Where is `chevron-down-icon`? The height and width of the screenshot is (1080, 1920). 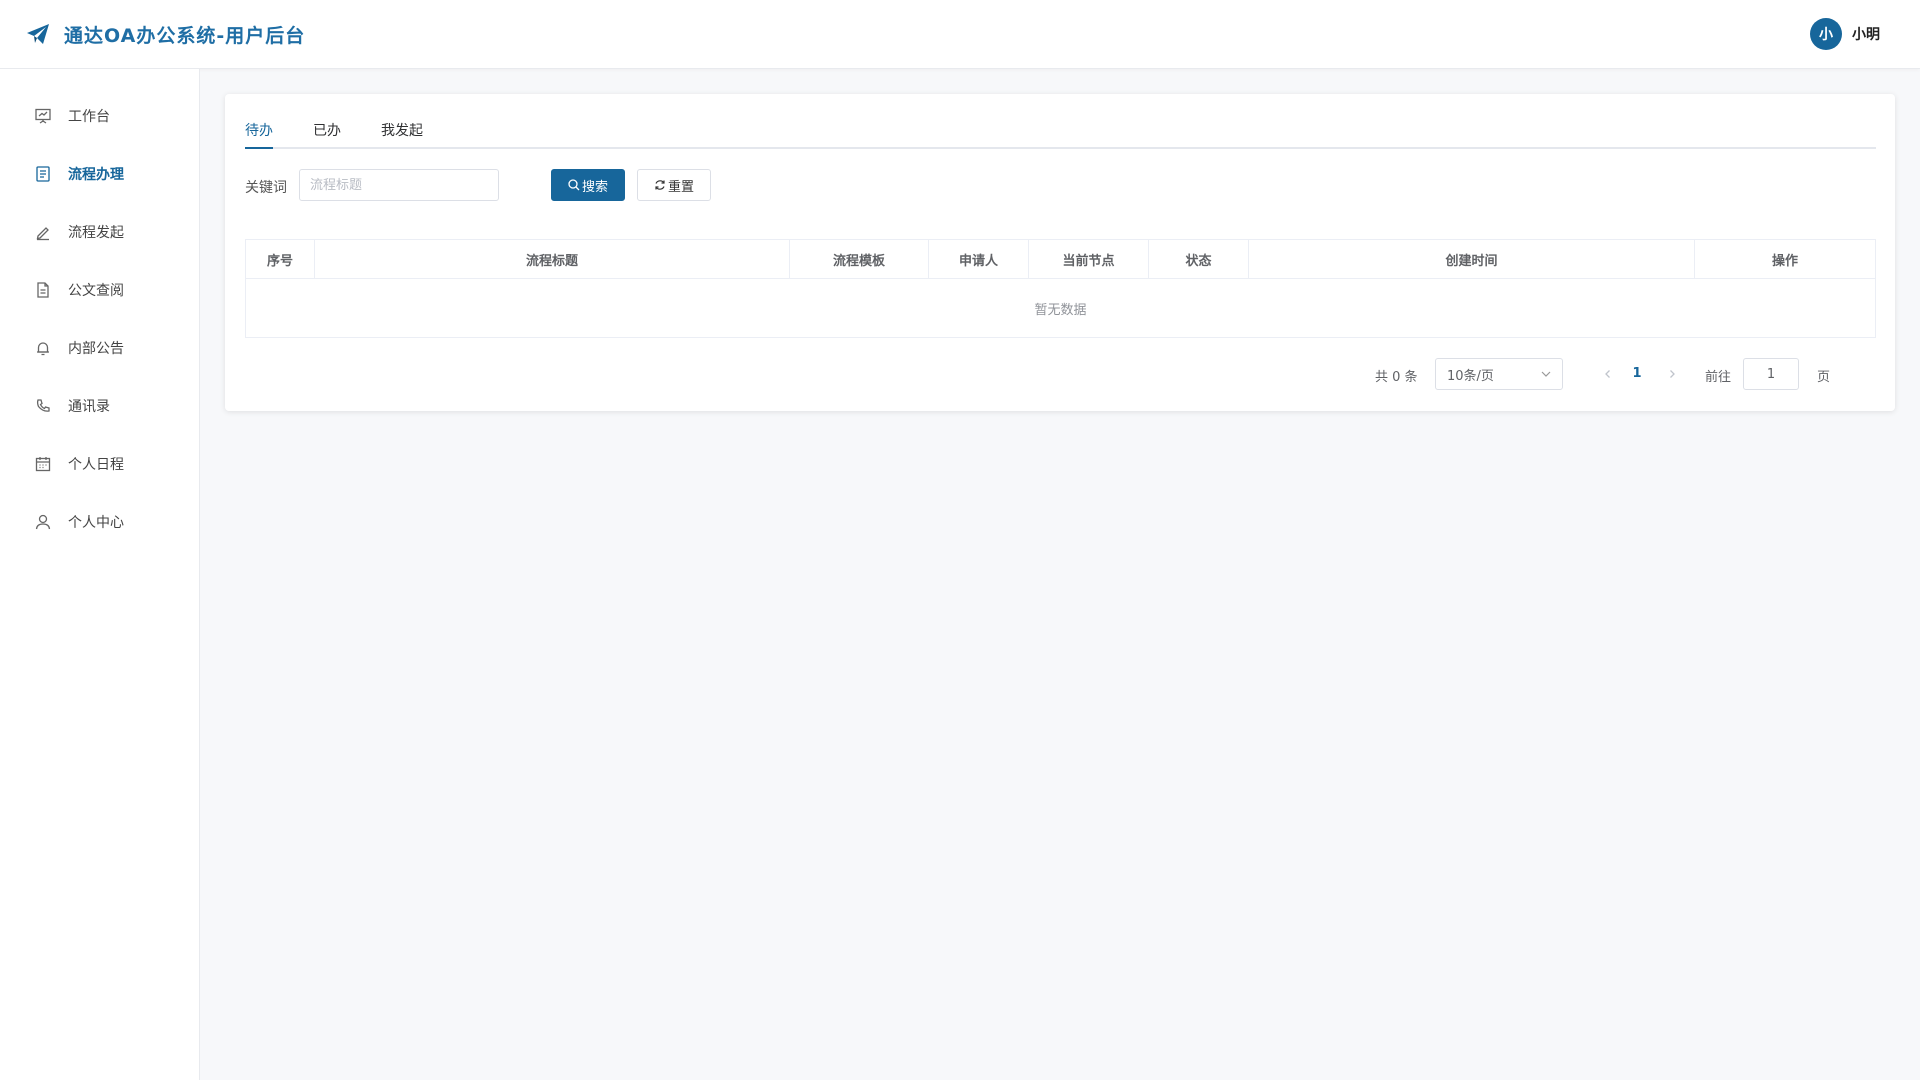
chevron-down-icon is located at coordinates (1546, 376).